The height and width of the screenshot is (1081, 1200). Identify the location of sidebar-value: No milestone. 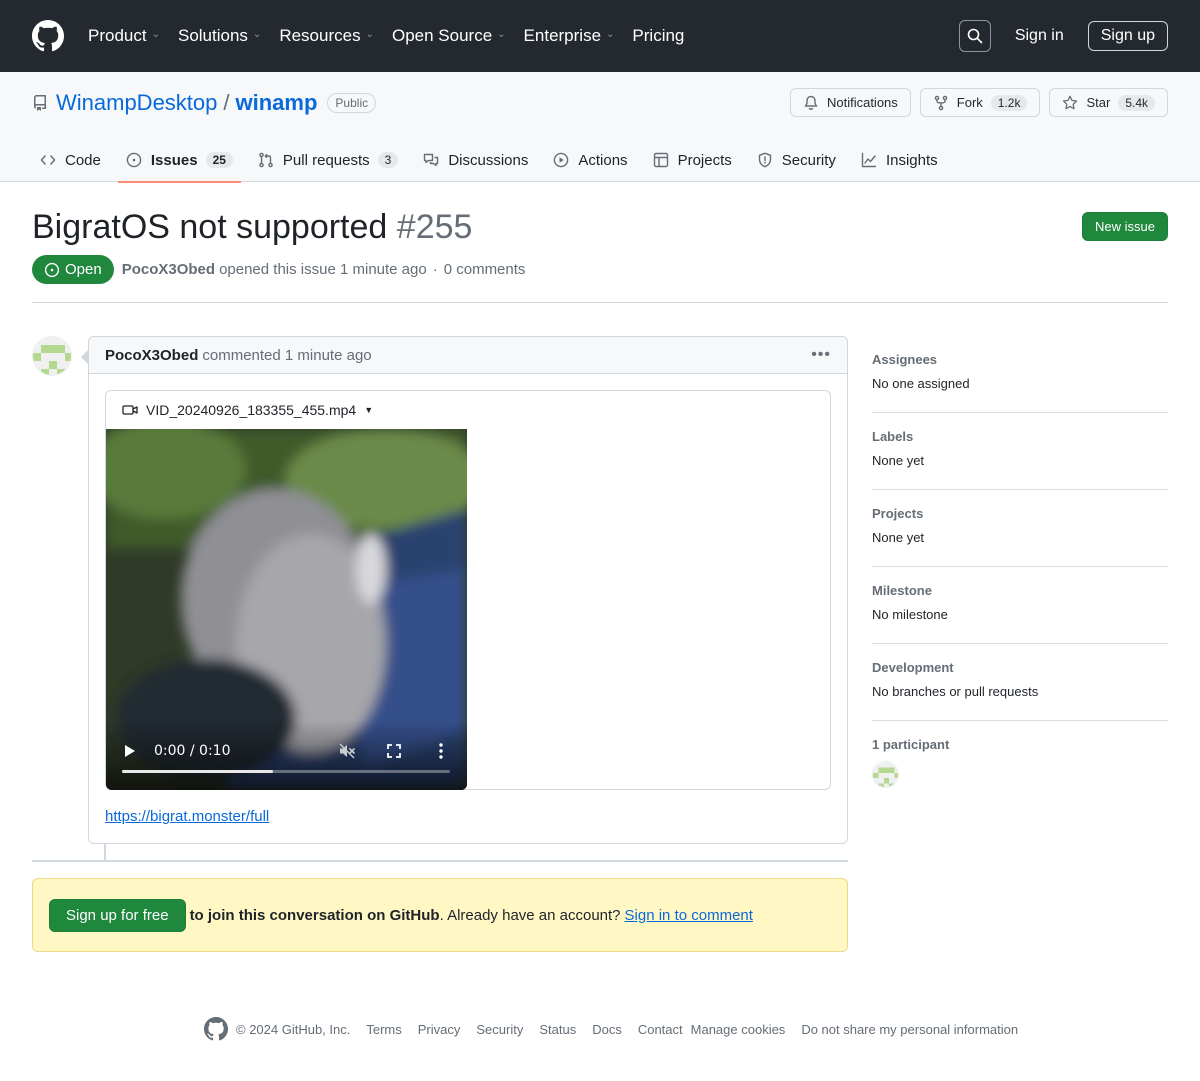
(910, 614).